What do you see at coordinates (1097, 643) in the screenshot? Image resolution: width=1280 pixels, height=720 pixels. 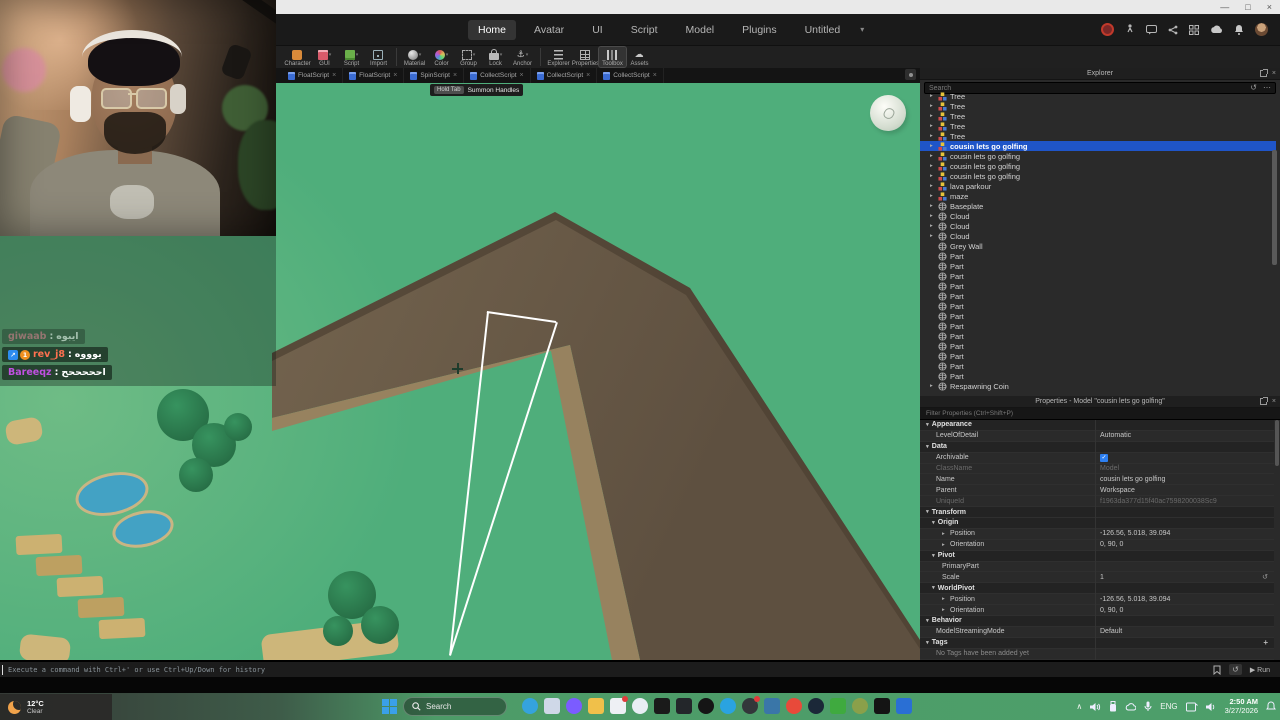 I see `properties-section-header: ▾ Tags +` at bounding box center [1097, 643].